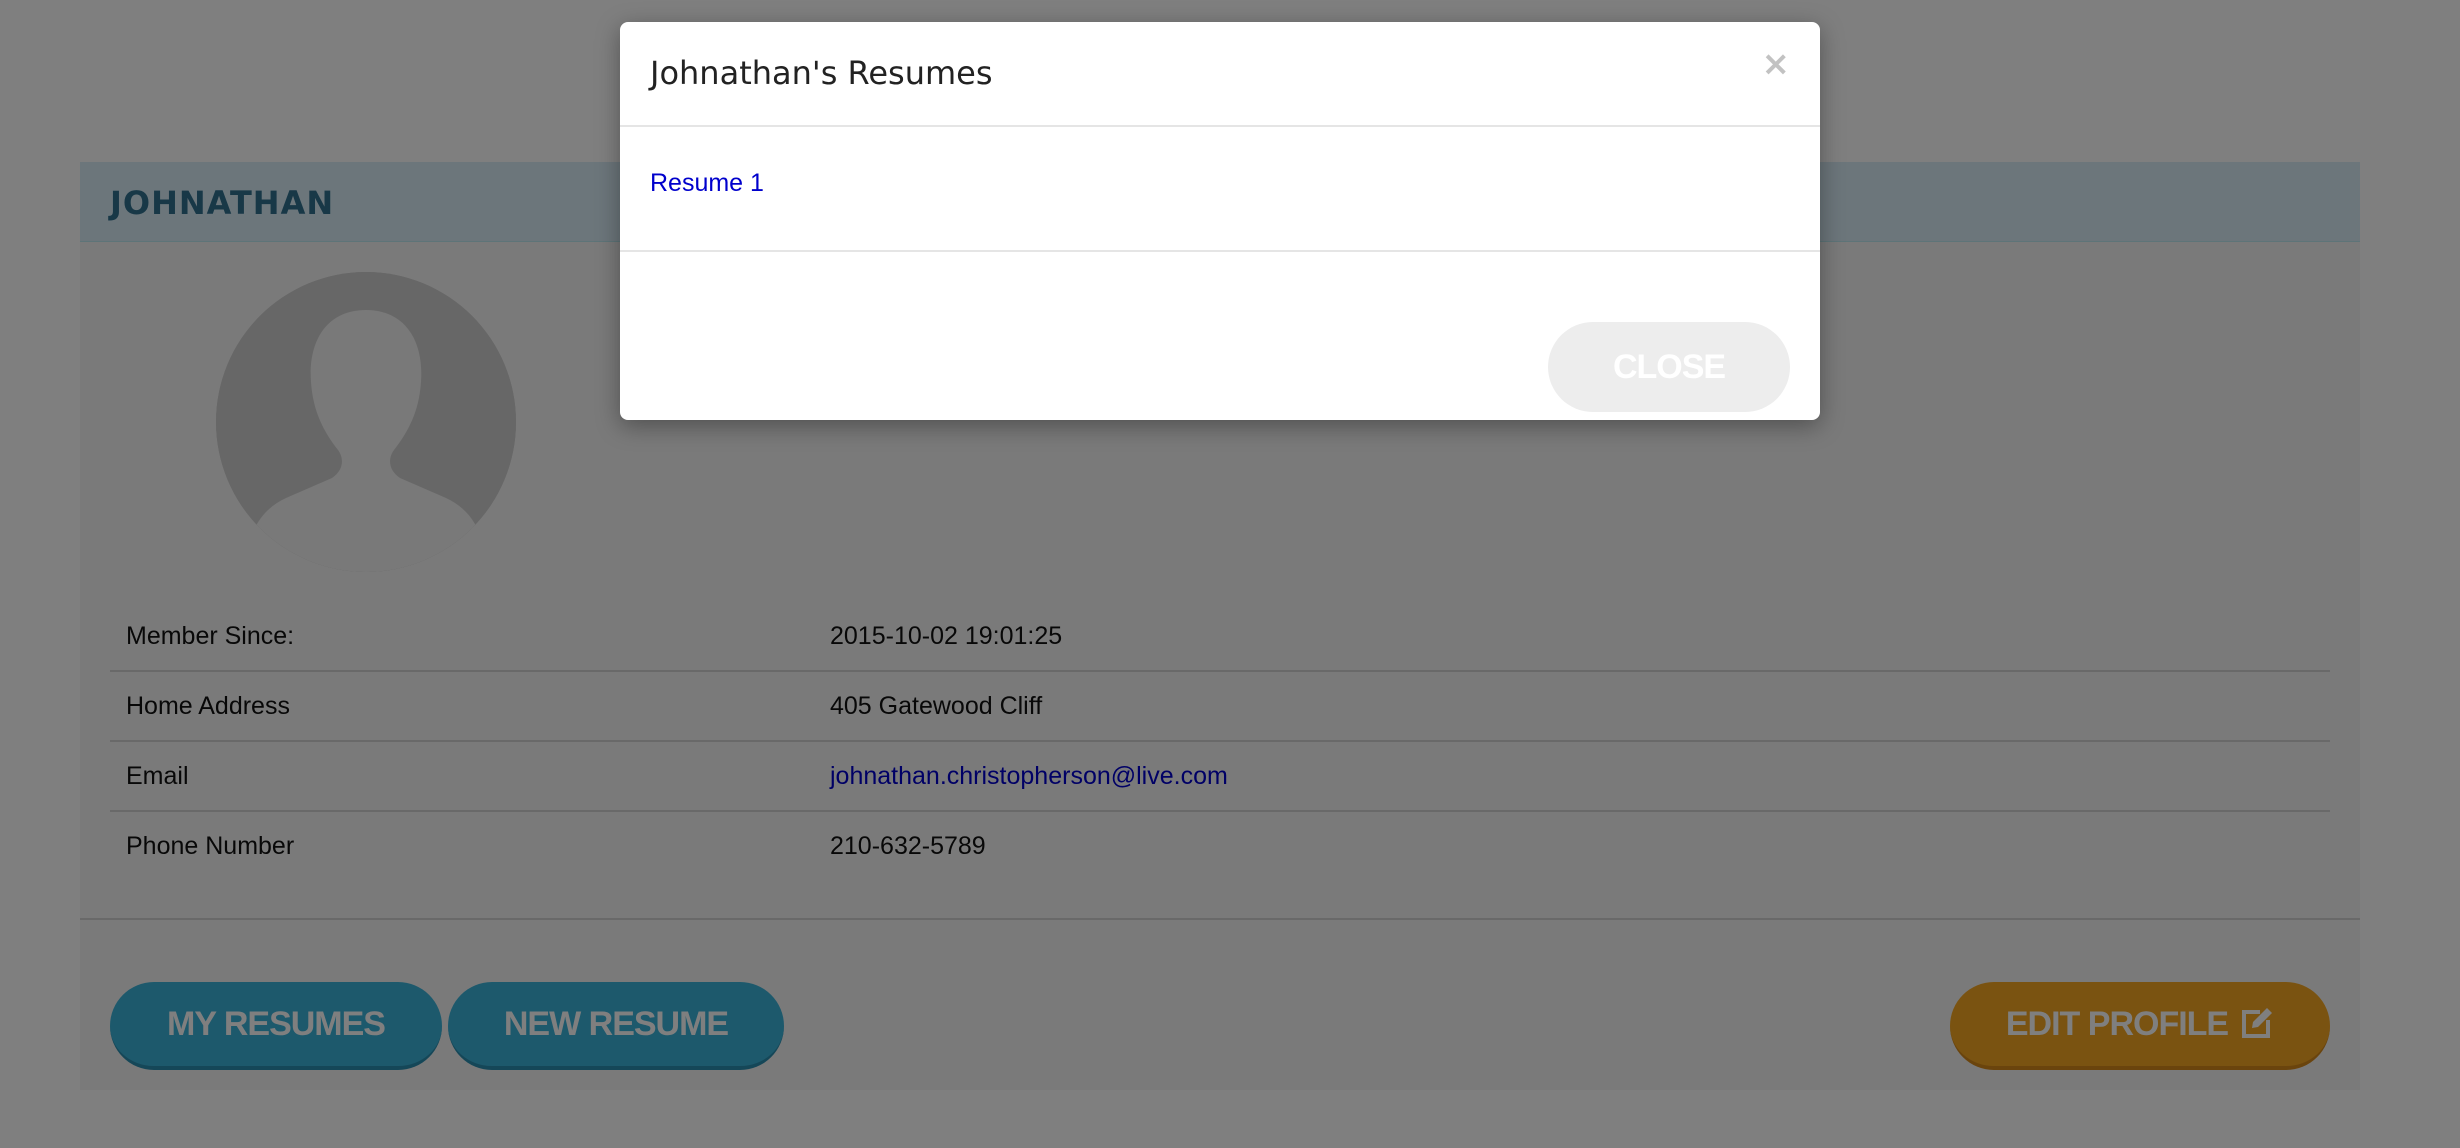 The image size is (2460, 1148). Describe the element at coordinates (1220, 336) in the screenshot. I see `modal-footer: CLOSE` at that location.